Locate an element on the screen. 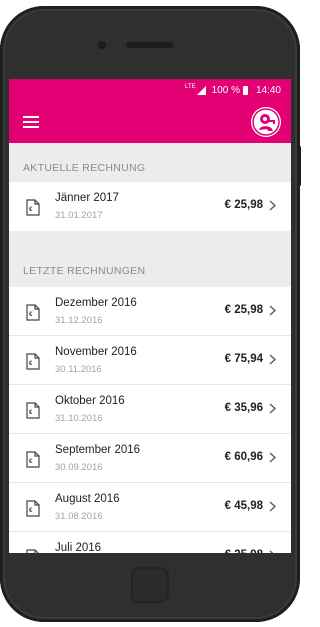  invoice-row: € August 2016 31.08.2016 € 45,98 is located at coordinates (150, 507).